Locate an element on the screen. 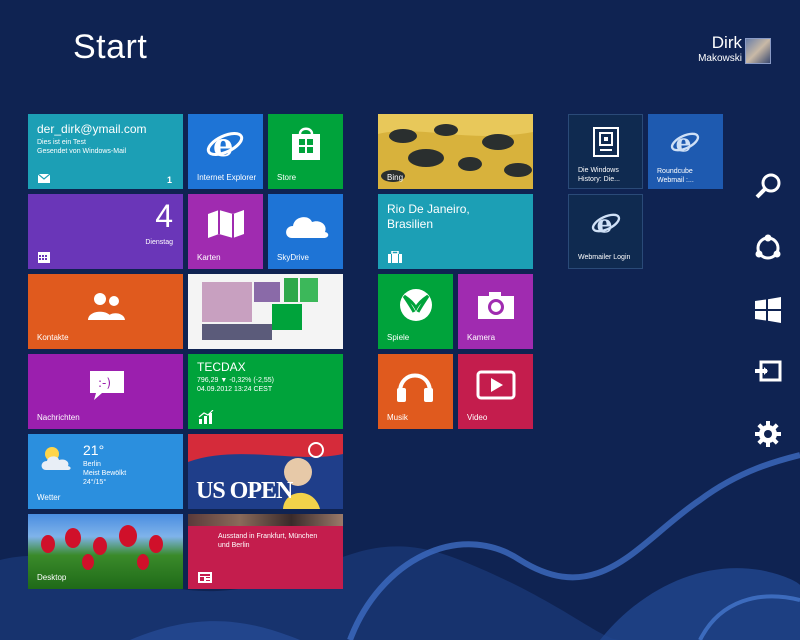  tile-skydrive: SkyDrive is located at coordinates (305, 231).